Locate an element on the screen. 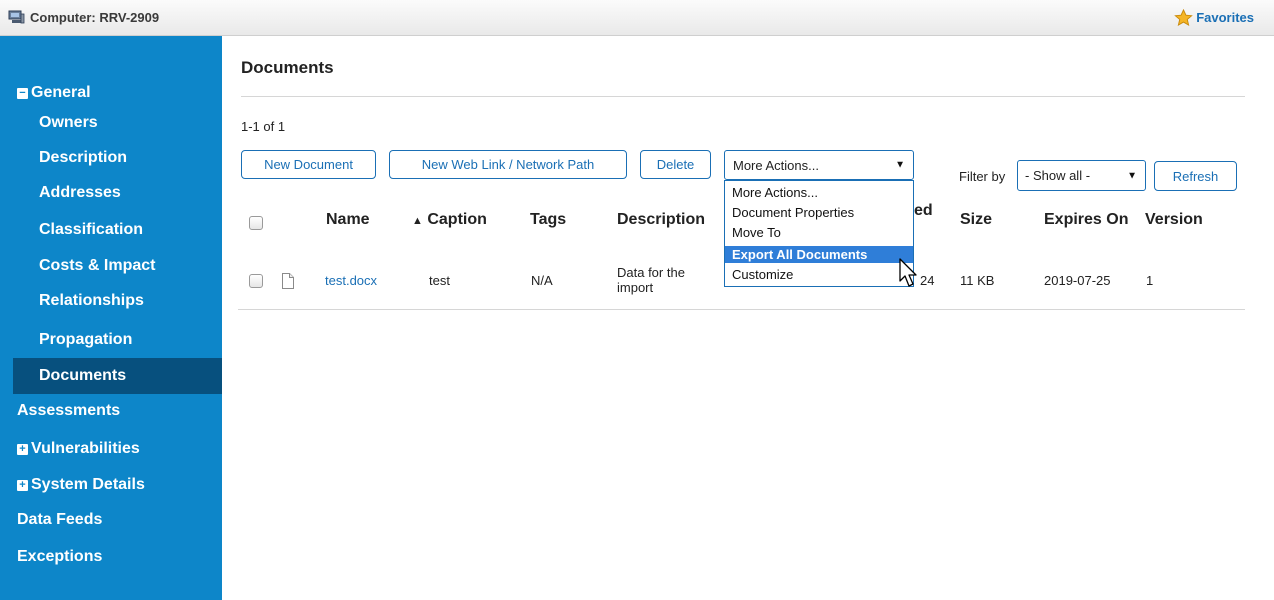  computer-icon is located at coordinates (16, 17).